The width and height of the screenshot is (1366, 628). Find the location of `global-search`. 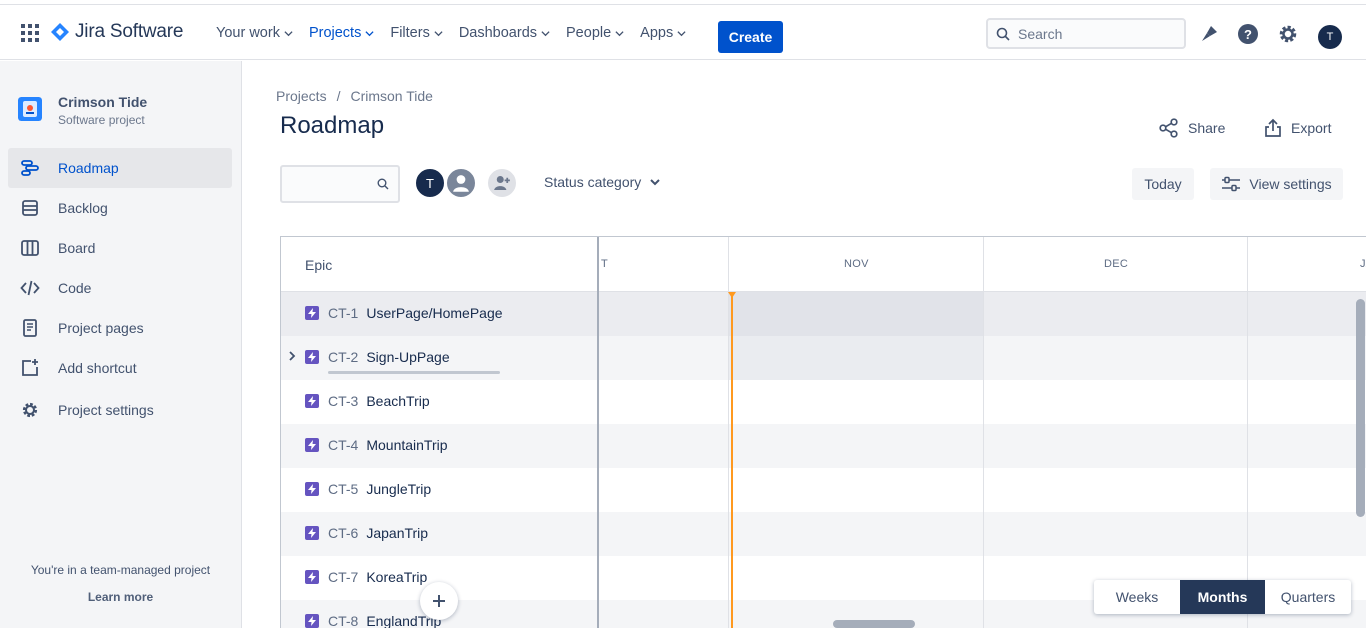

global-search is located at coordinates (1086, 33).